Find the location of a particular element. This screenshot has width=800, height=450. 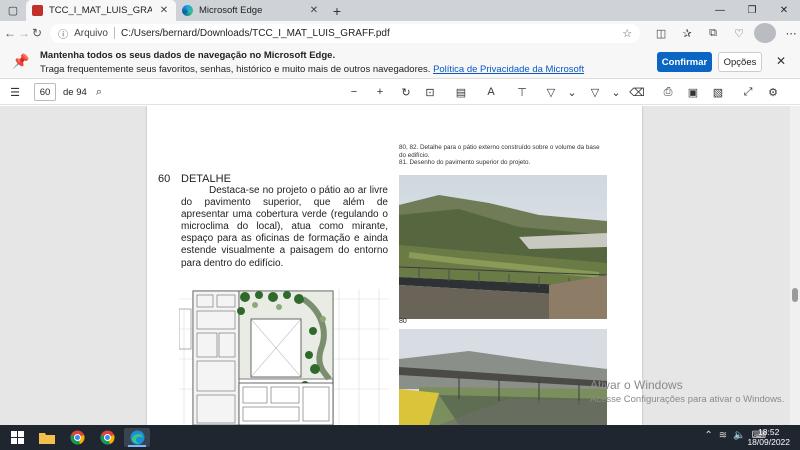

read-aloud-icon: A is located at coordinates (491, 92).